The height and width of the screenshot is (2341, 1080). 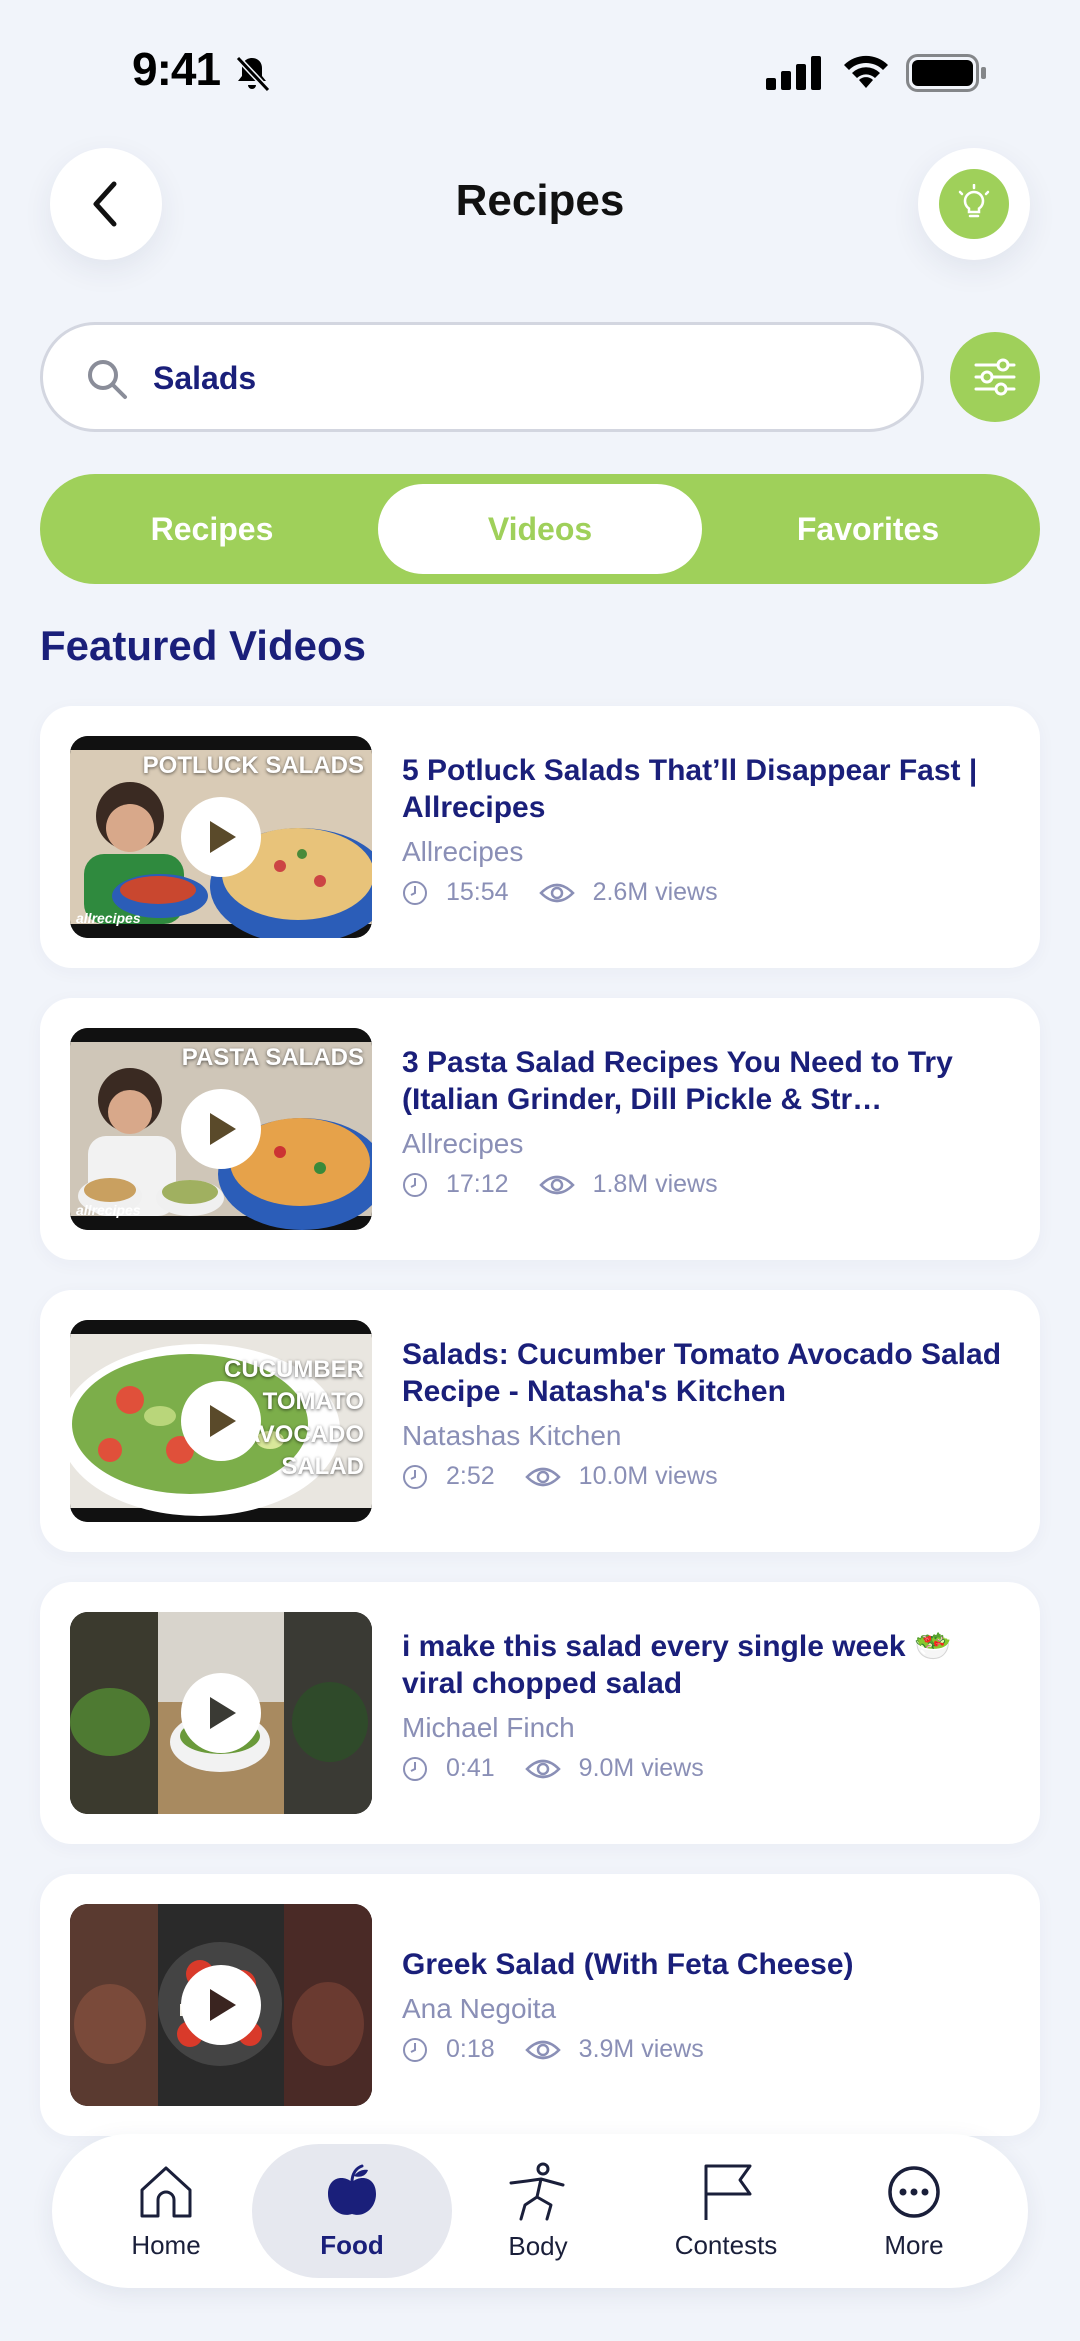 I want to click on video-thumbnail: CUCUMBER TOMATO AVOCADO SALAD, so click(x=221, y=1421).